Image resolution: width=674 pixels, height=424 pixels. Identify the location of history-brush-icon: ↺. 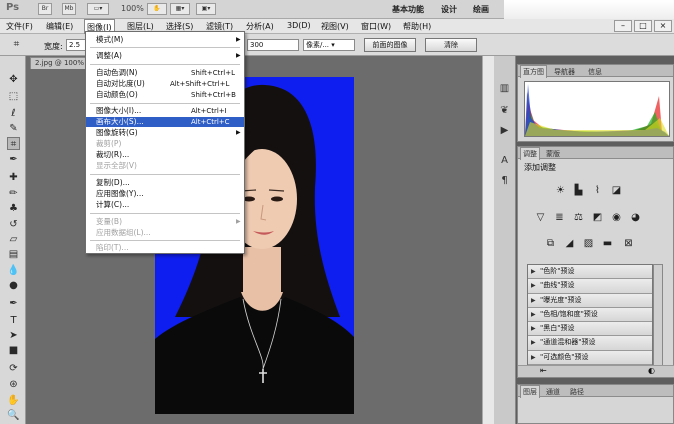
(13, 224).